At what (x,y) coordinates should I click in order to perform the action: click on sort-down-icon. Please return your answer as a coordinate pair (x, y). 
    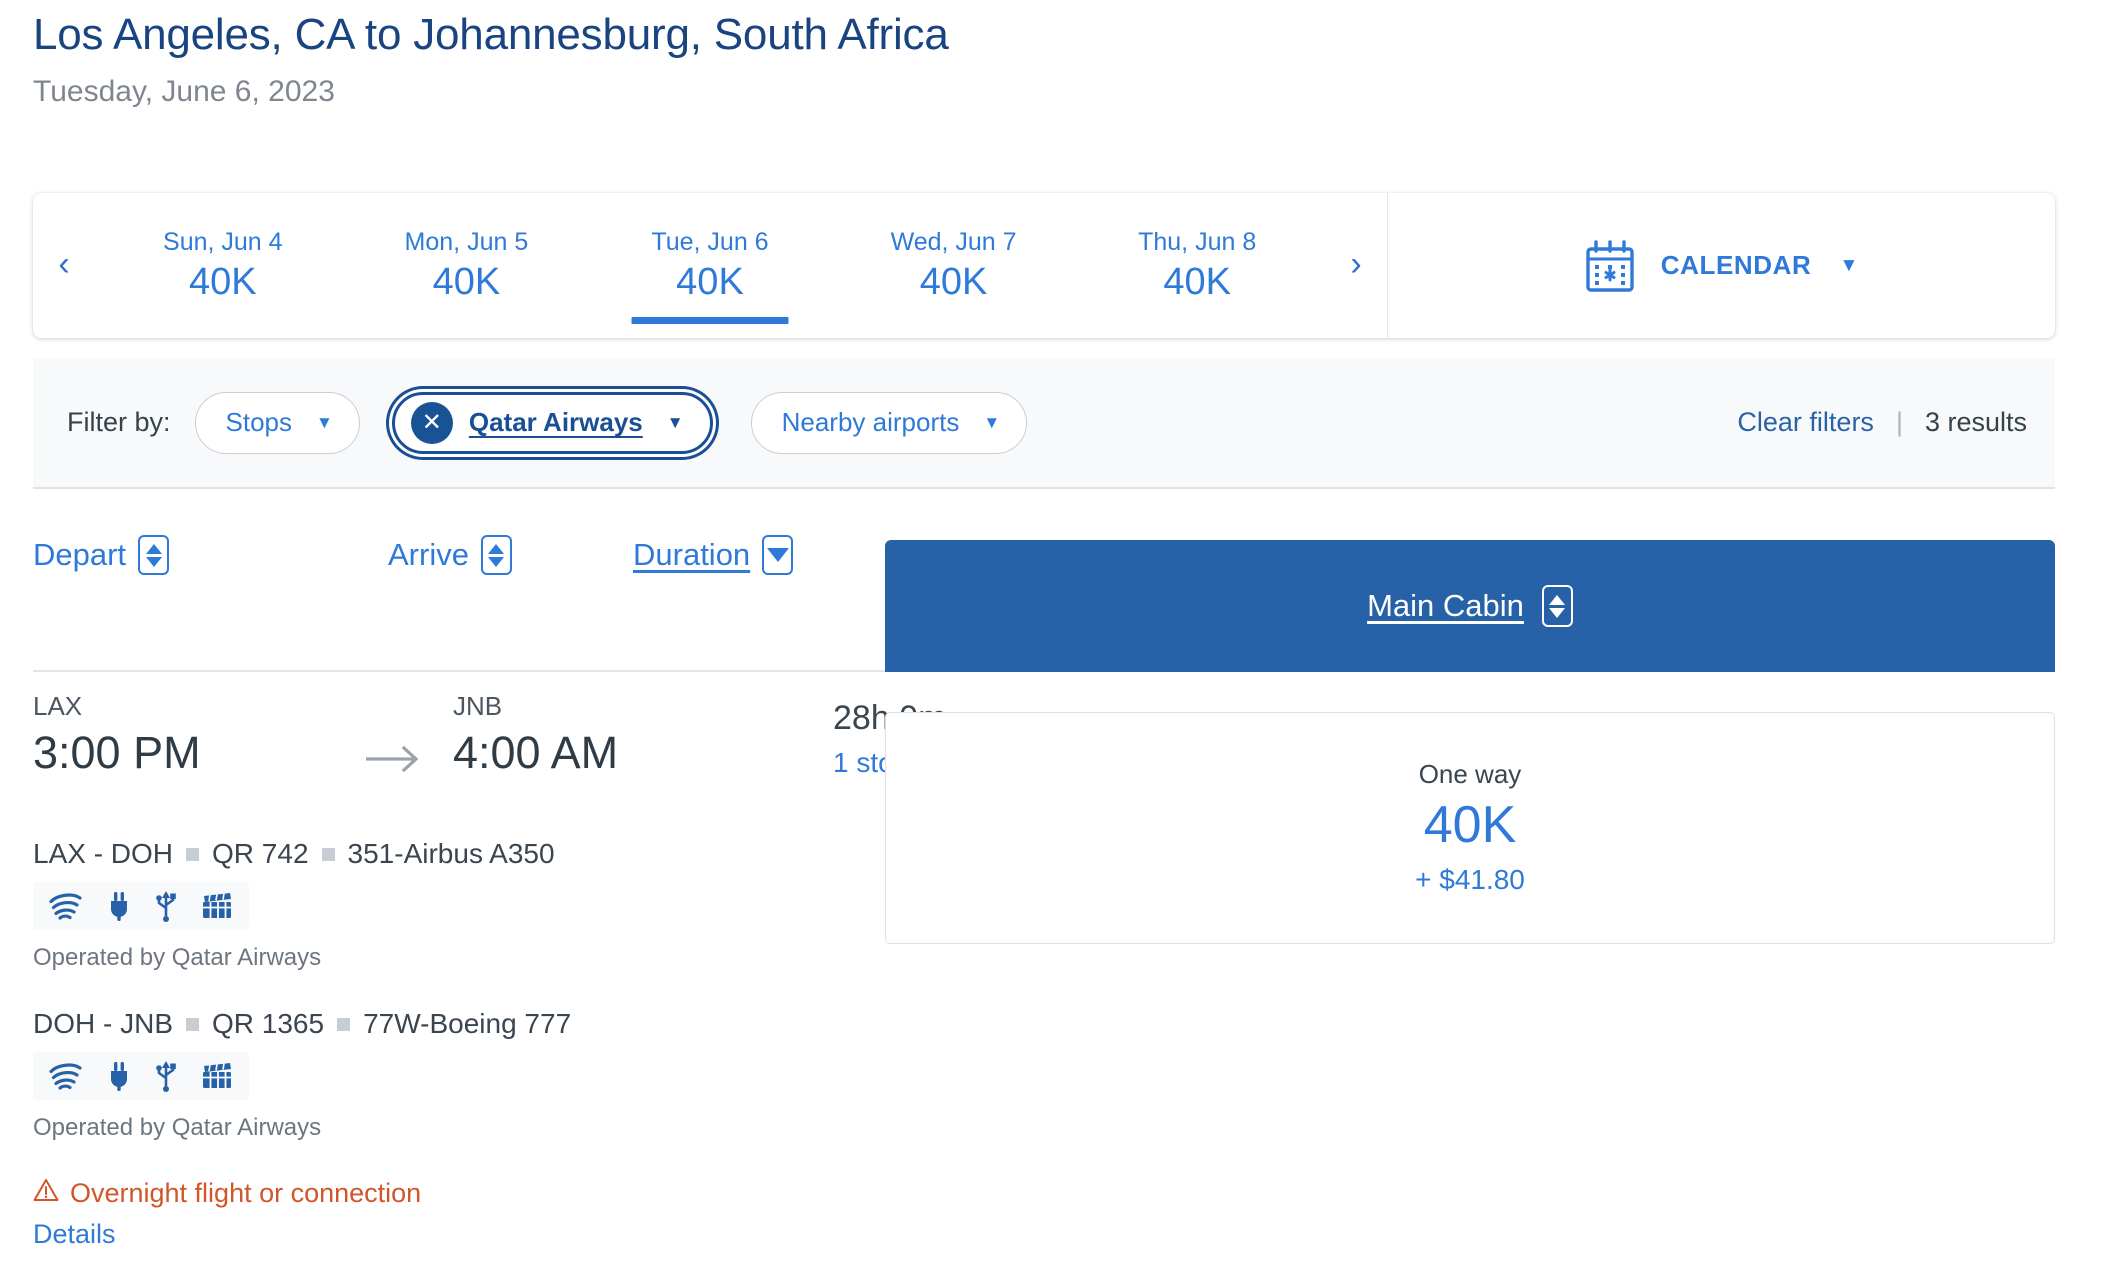
    Looking at the image, I should click on (778, 555).